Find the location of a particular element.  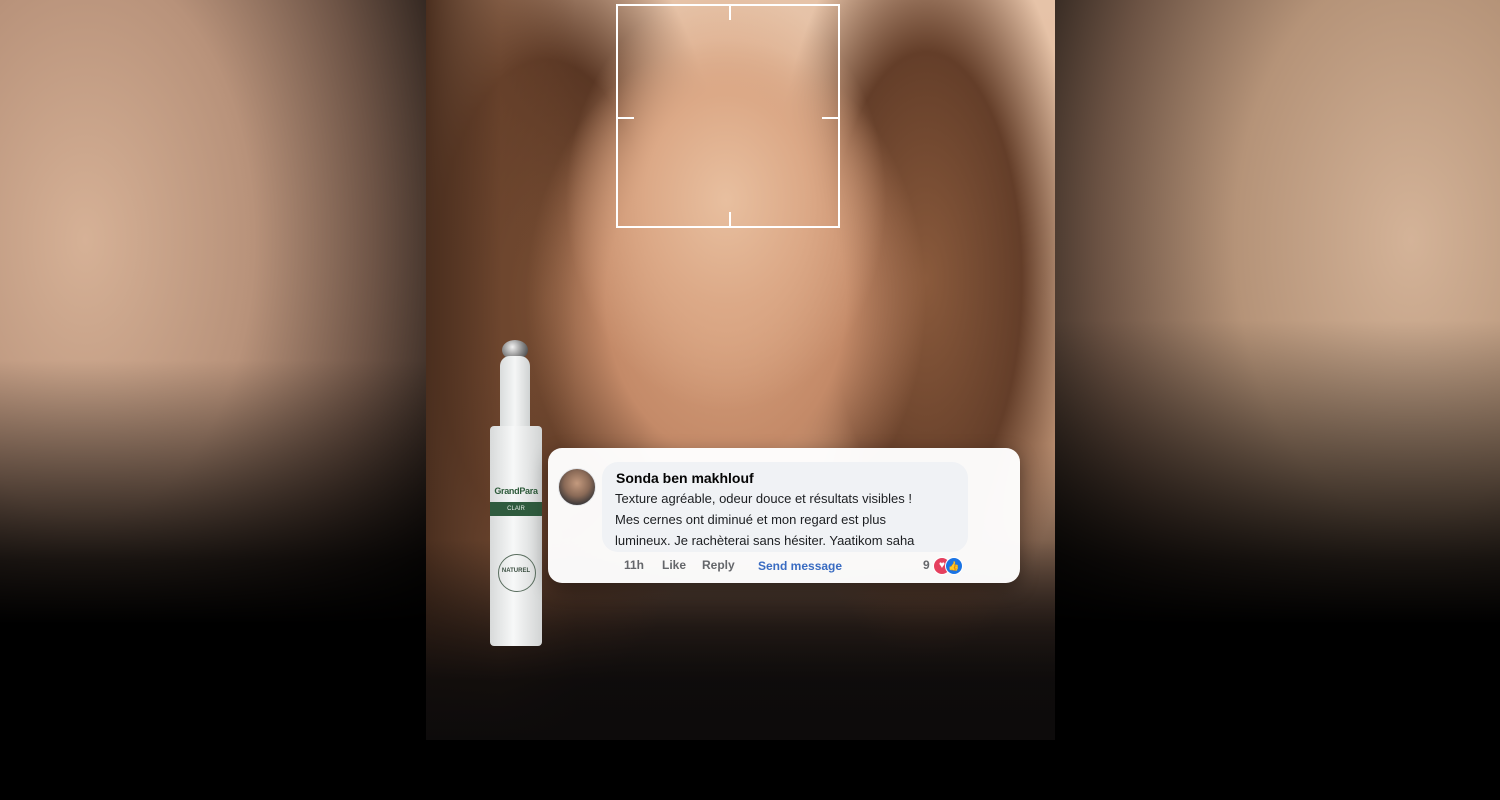

reply-button: Reply is located at coordinates (718, 565).